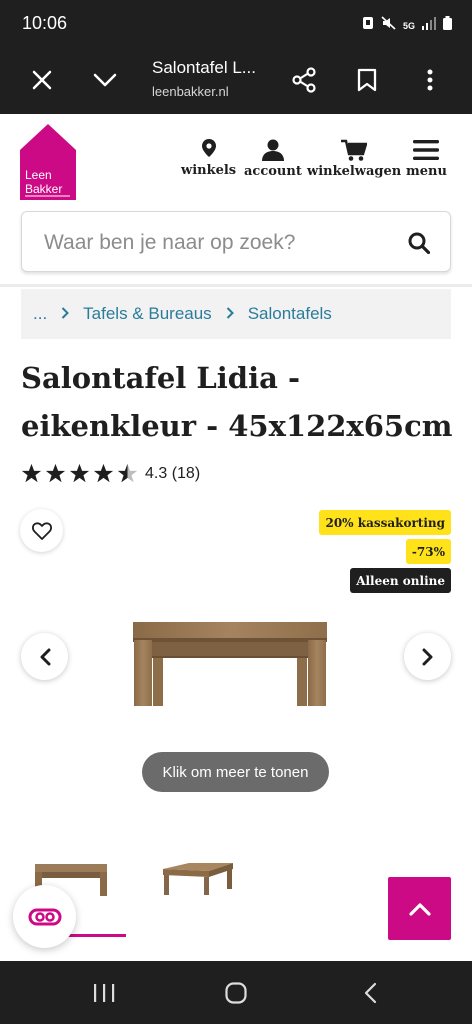 The height and width of the screenshot is (1024, 472). I want to click on share-icon, so click(304, 80).